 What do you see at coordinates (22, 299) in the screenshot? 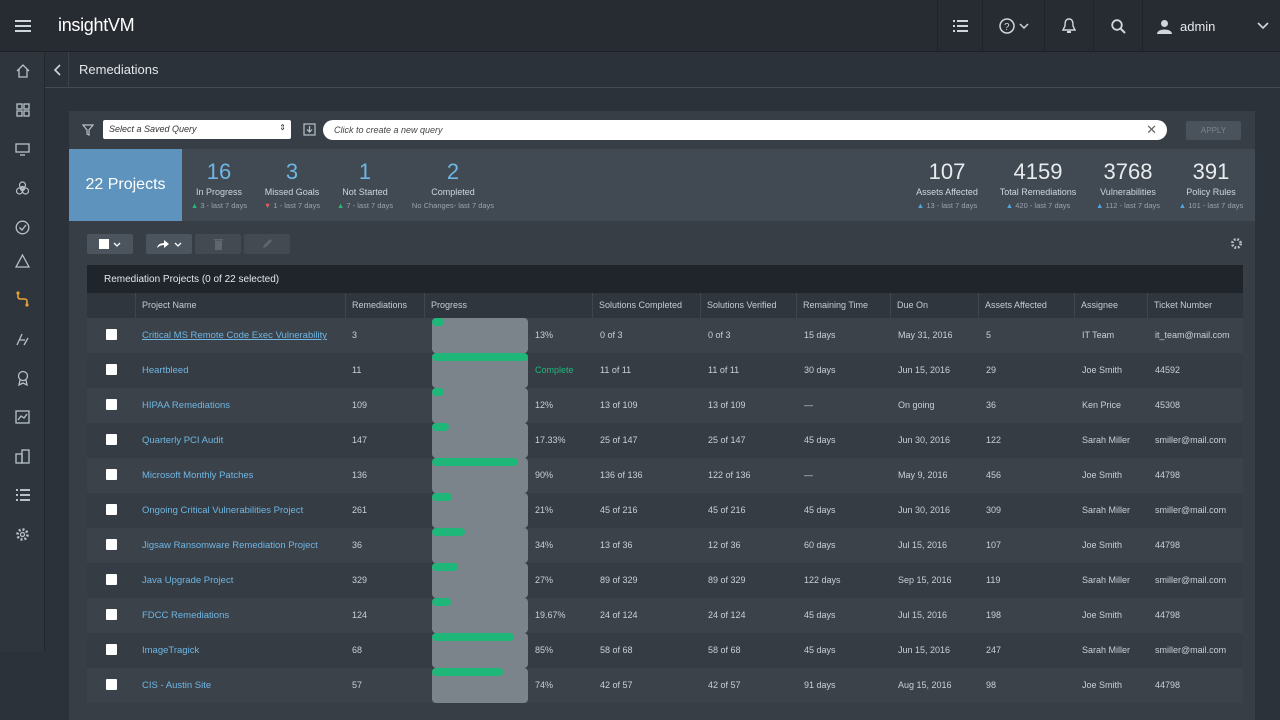
I see `remediation-path-icon` at bounding box center [22, 299].